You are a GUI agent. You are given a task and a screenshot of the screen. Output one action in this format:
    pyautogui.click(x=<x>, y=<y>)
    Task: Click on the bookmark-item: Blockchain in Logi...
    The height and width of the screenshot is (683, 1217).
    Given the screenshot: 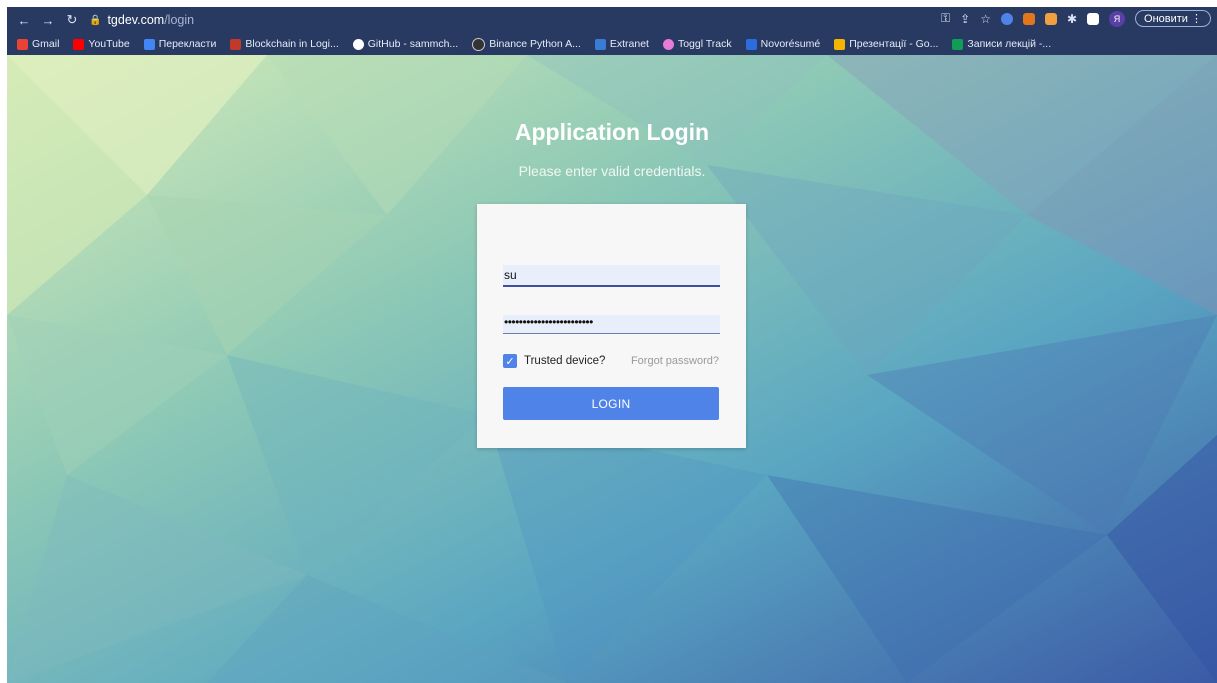 What is the action you would take?
    pyautogui.click(x=284, y=44)
    